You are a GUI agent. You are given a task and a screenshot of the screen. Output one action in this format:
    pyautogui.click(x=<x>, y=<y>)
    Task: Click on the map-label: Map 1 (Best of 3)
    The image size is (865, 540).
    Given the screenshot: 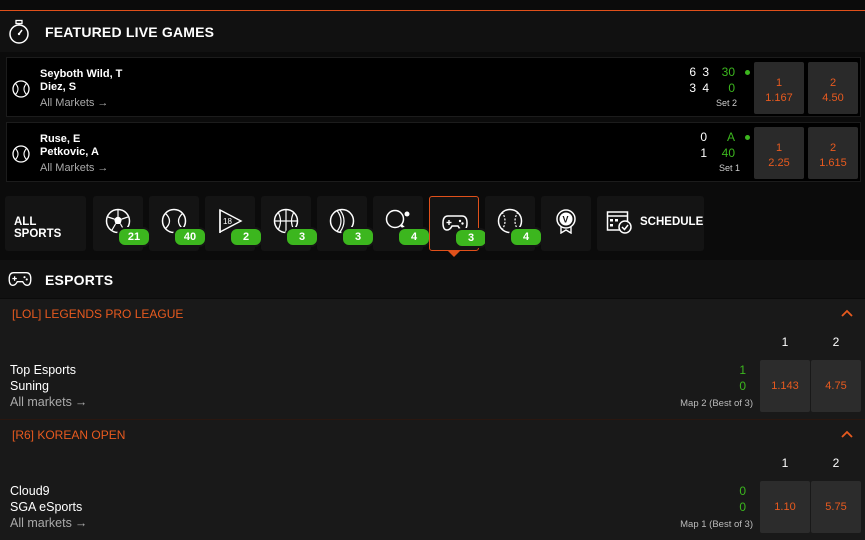 What is the action you would take?
    pyautogui.click(x=716, y=524)
    